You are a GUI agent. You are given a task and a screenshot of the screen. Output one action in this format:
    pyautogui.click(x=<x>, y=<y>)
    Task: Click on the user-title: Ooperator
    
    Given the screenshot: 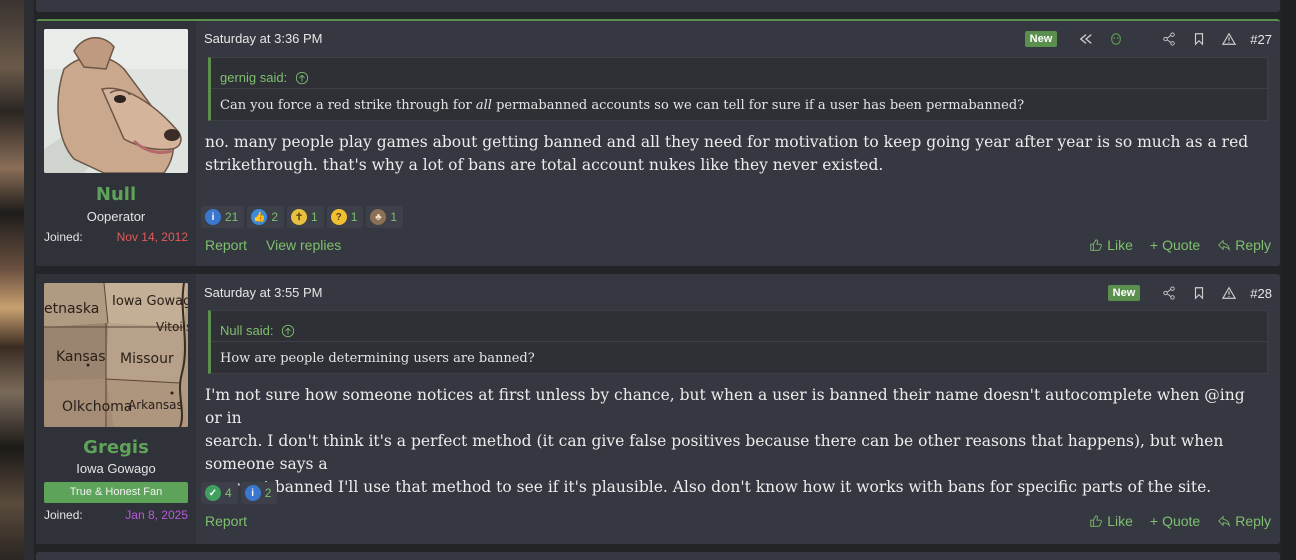 What is the action you would take?
    pyautogui.click(x=116, y=216)
    